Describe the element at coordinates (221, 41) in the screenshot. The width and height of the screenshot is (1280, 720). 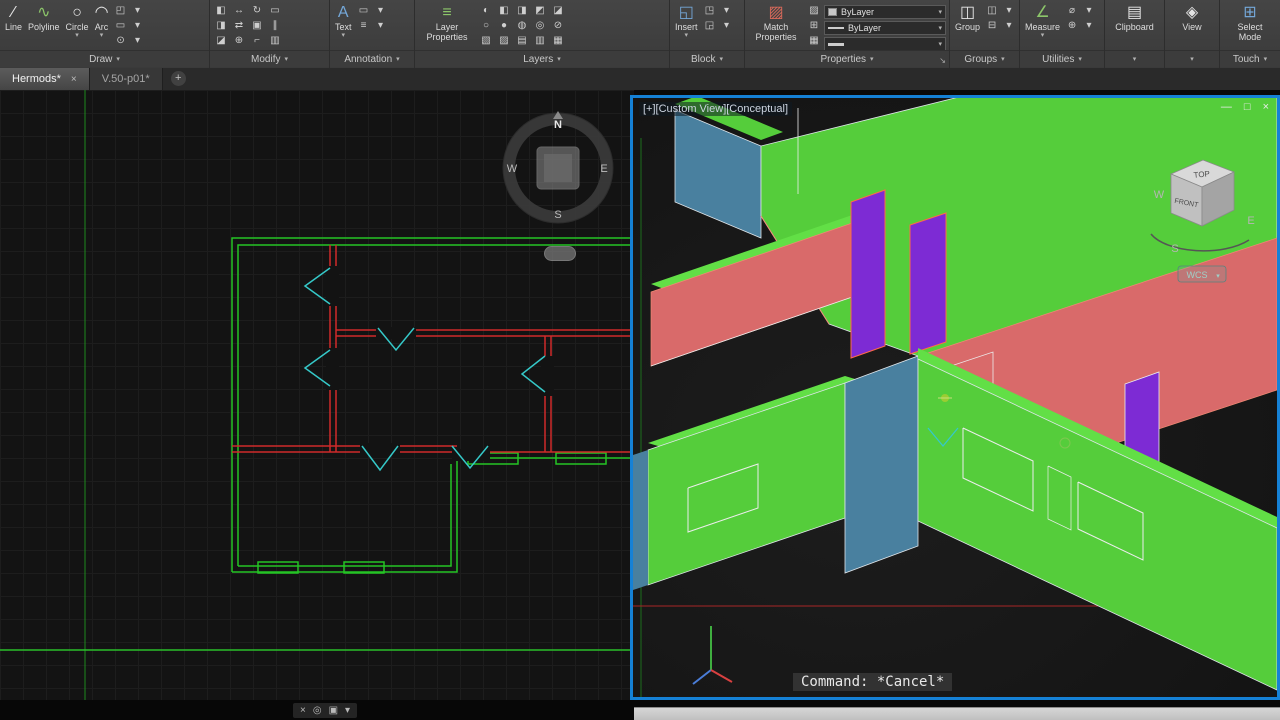
I see `modify-tool-icon: ◪` at that location.